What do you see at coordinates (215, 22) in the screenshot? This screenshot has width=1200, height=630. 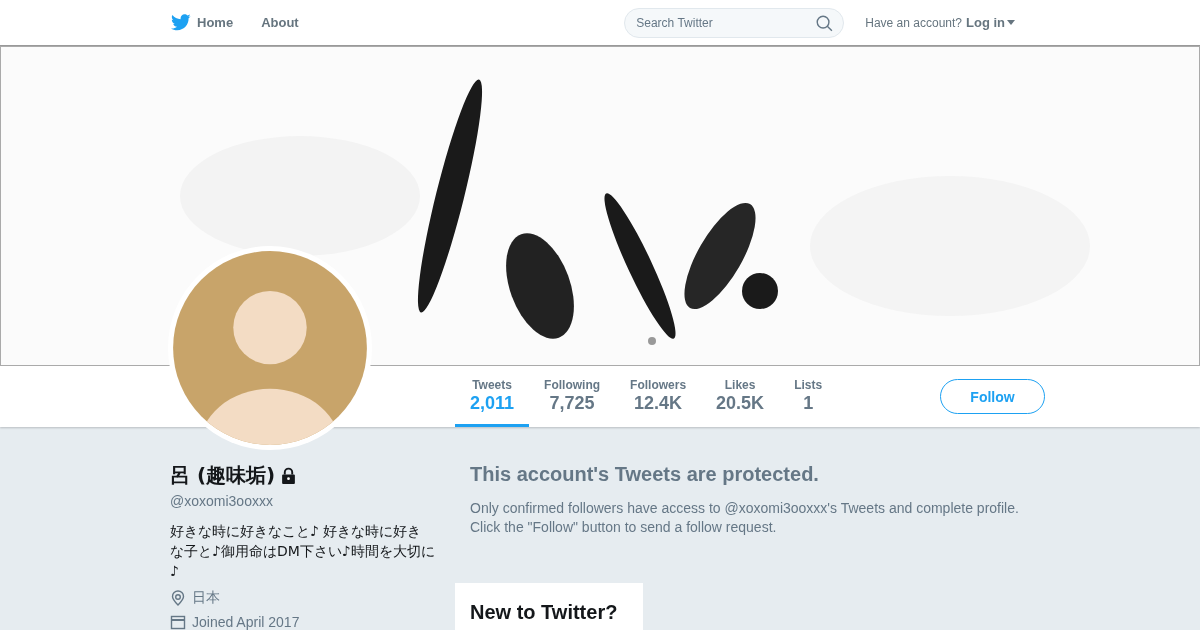 I see `nav-link: Home` at bounding box center [215, 22].